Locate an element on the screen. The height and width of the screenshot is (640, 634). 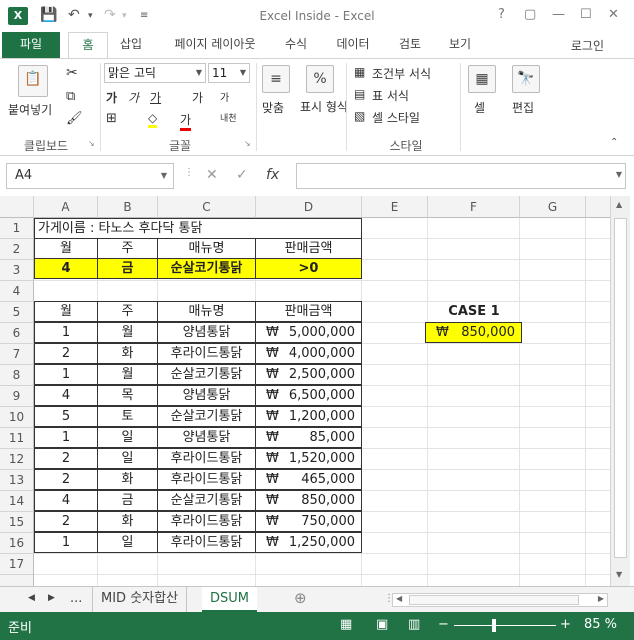
tab-file: 파일 is located at coordinates (31, 45).